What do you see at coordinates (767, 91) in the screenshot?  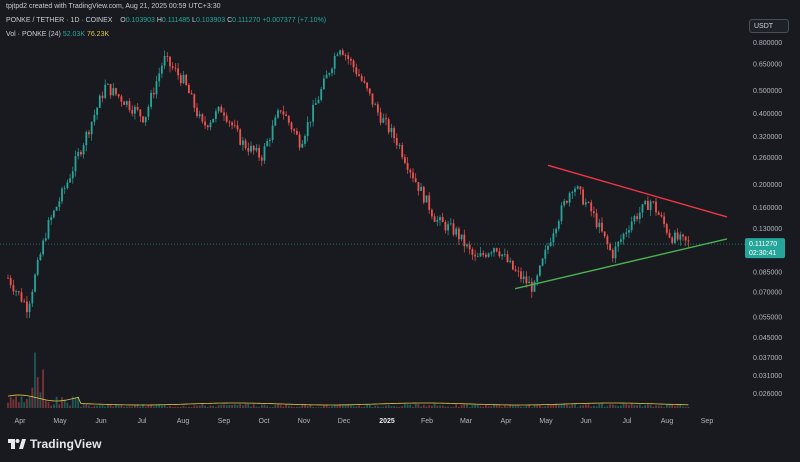 I see `price-tick-label: 0.500000` at bounding box center [767, 91].